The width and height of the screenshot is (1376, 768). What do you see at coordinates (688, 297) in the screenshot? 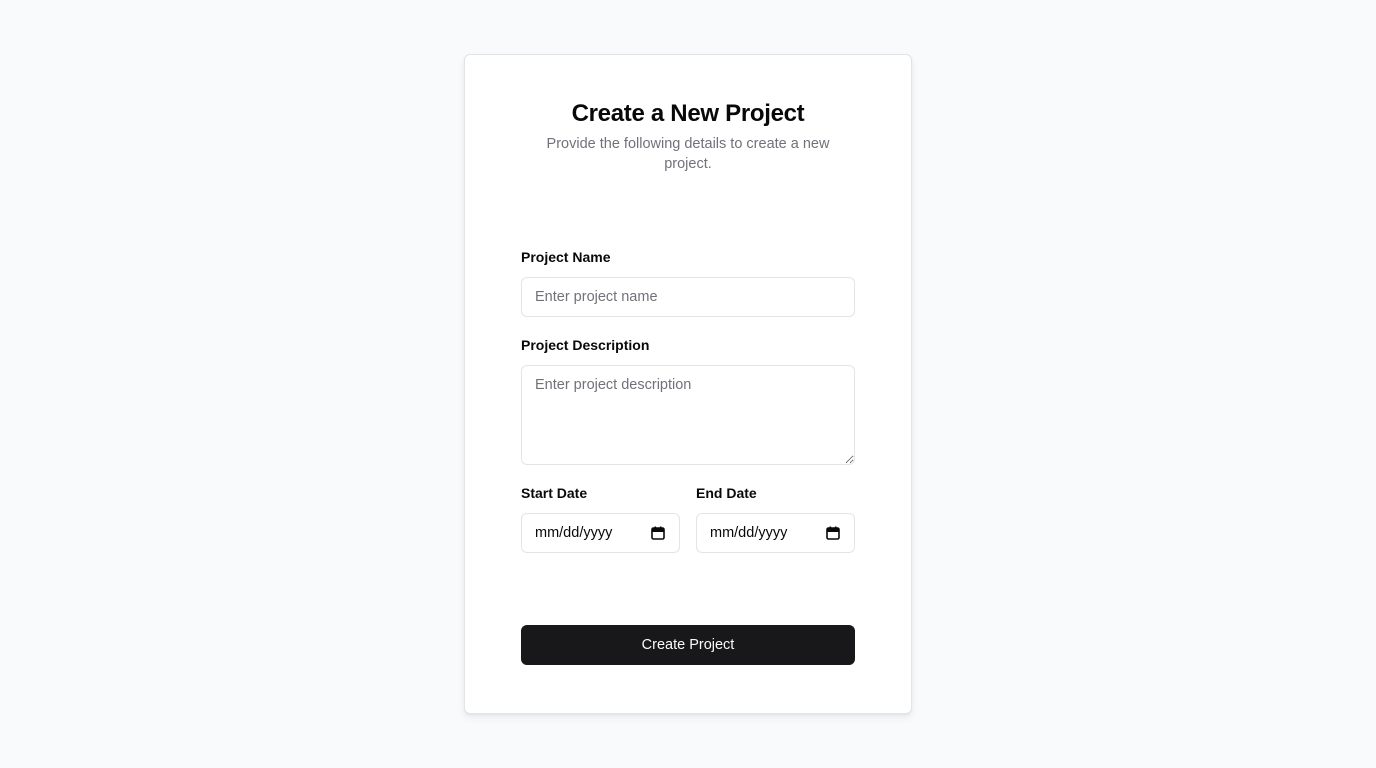
I see `project-name-input` at bounding box center [688, 297].